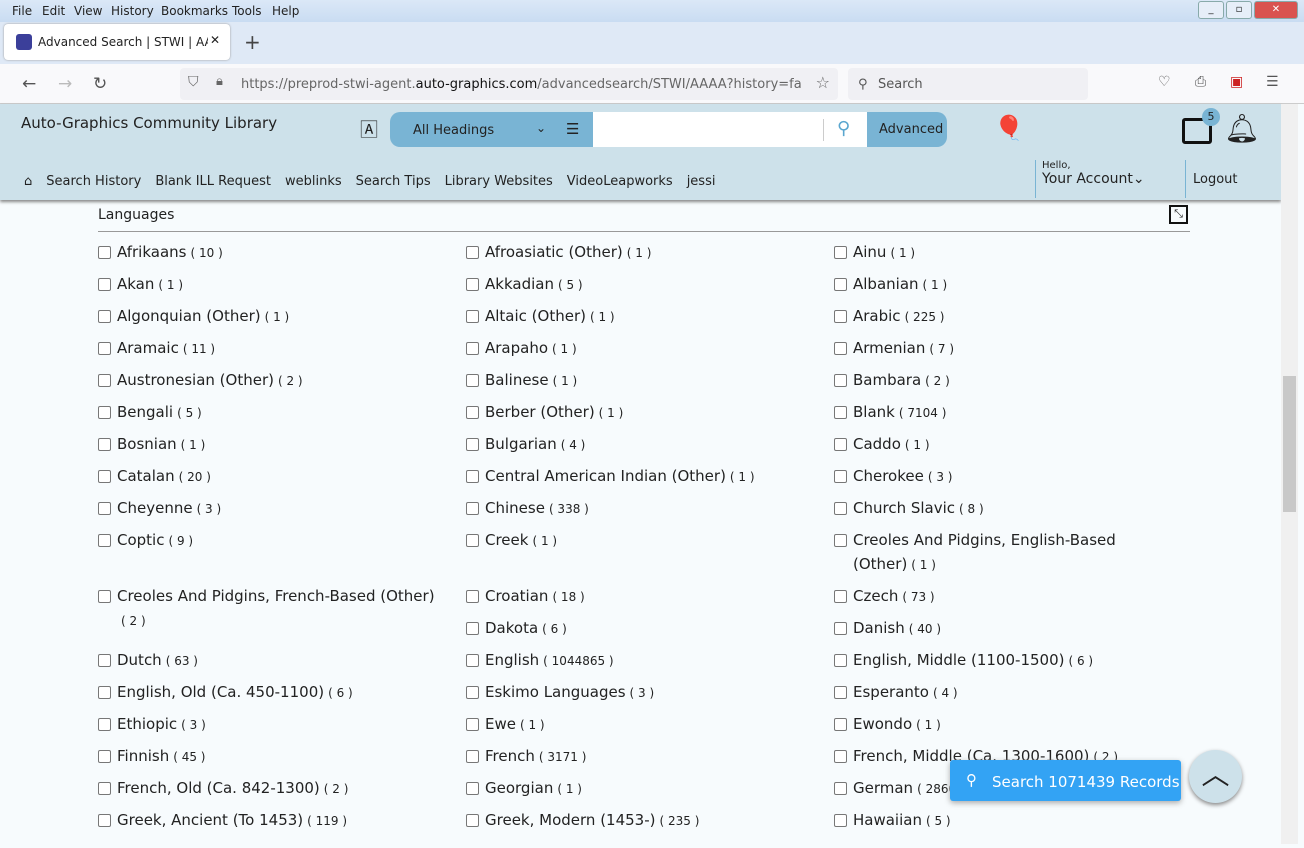  What do you see at coordinates (882, 724) in the screenshot?
I see `language-label: Ewondo` at bounding box center [882, 724].